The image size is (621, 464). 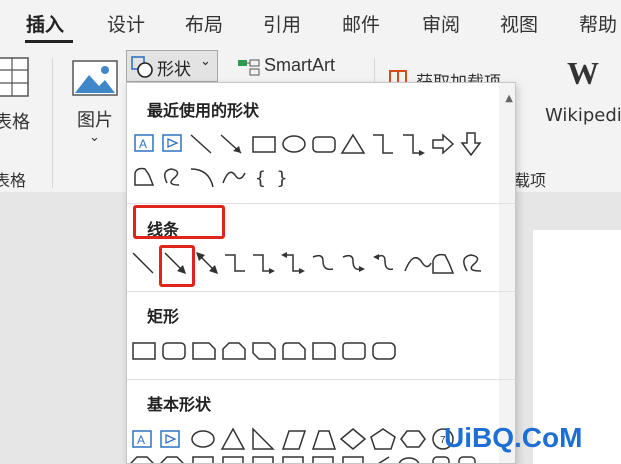 I want to click on can-shape, so click(x=441, y=460).